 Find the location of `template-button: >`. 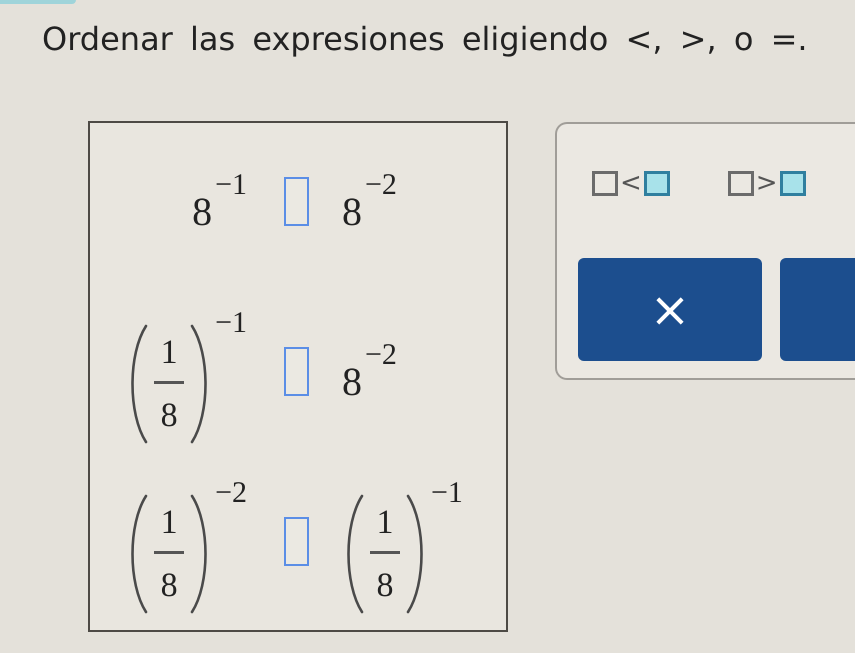

template-button: > is located at coordinates (767, 183).